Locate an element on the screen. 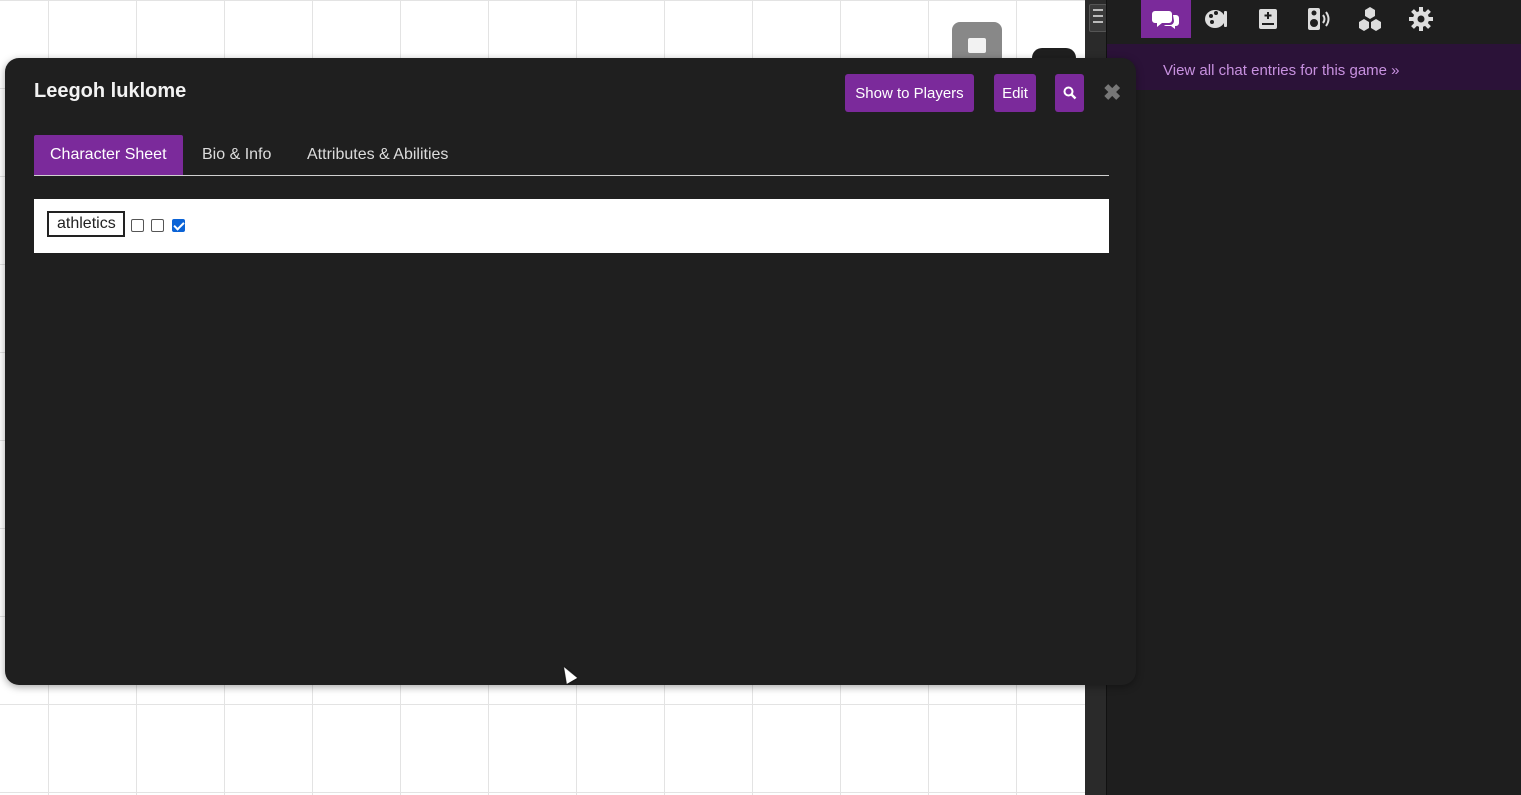  view-all-chat-link: View all chat entries for this game » is located at coordinates (1281, 70).